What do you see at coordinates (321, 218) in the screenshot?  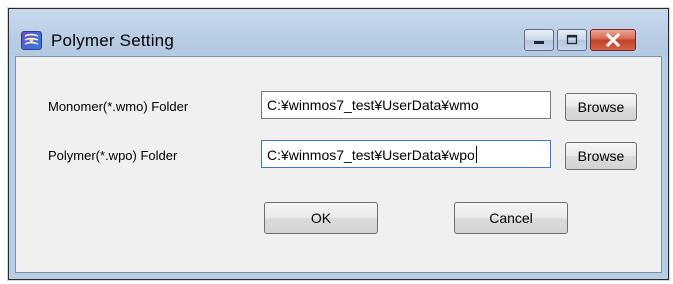 I see `ok-button: OK` at bounding box center [321, 218].